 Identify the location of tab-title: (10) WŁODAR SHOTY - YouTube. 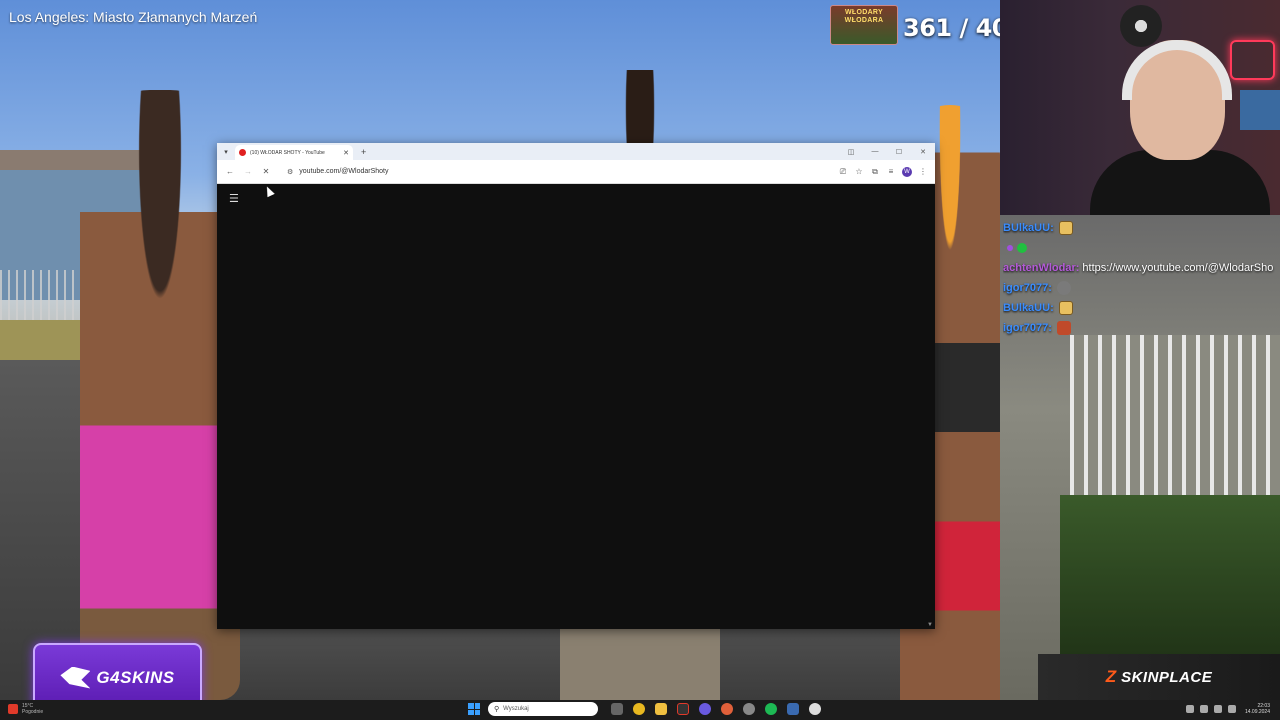
(287, 152).